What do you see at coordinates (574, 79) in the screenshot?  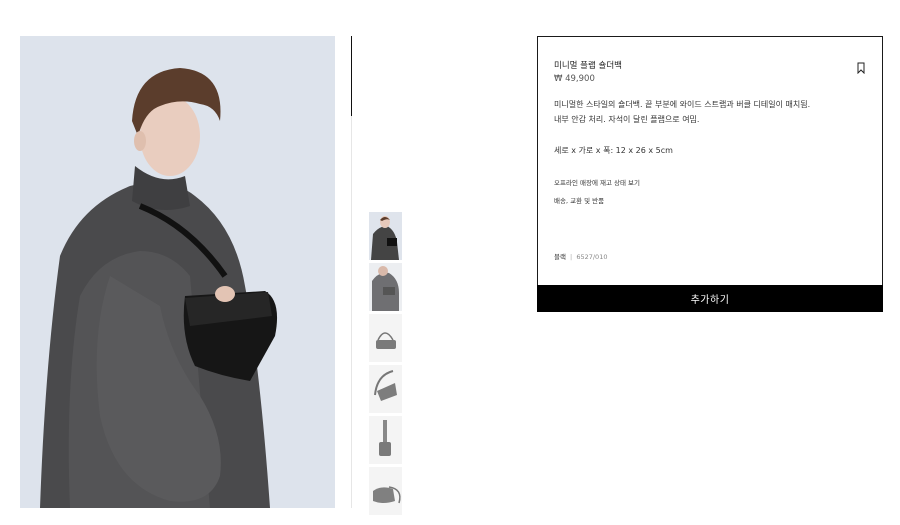 I see `product-price: ₩ 49,900` at bounding box center [574, 79].